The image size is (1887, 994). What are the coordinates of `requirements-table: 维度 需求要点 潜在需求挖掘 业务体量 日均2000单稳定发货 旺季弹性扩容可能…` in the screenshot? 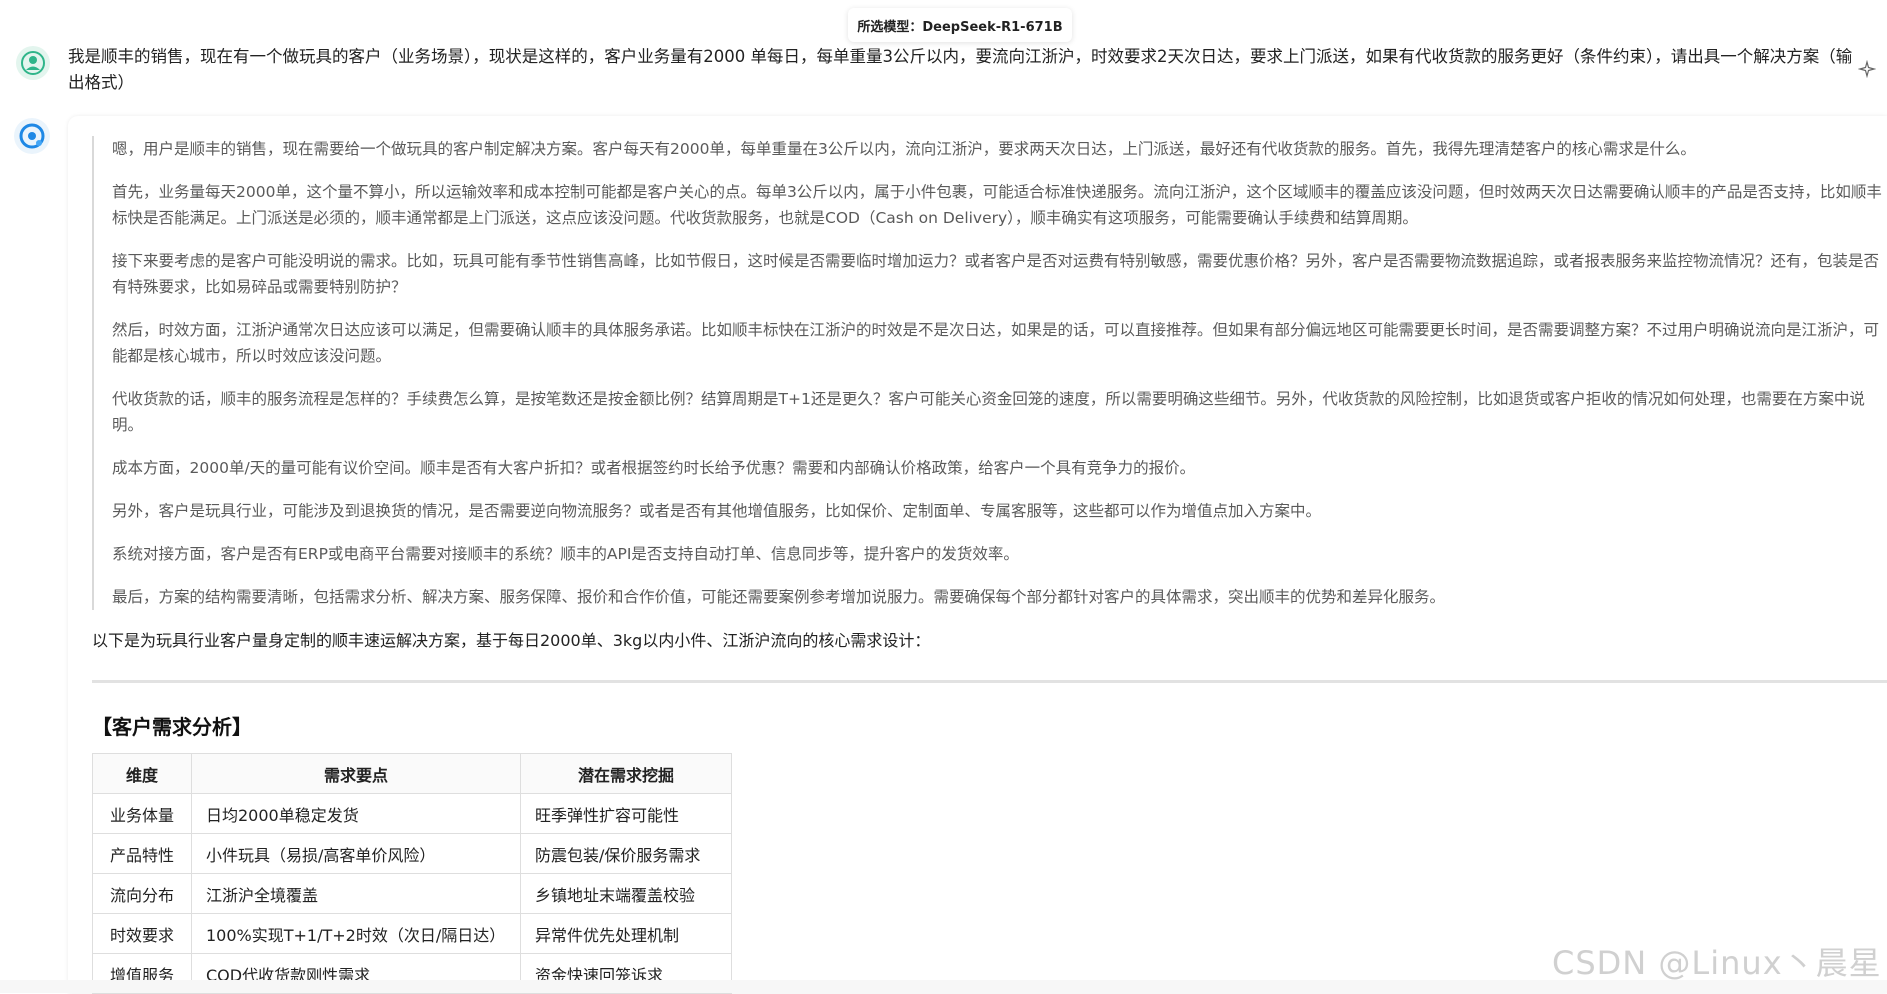 It's located at (412, 873).